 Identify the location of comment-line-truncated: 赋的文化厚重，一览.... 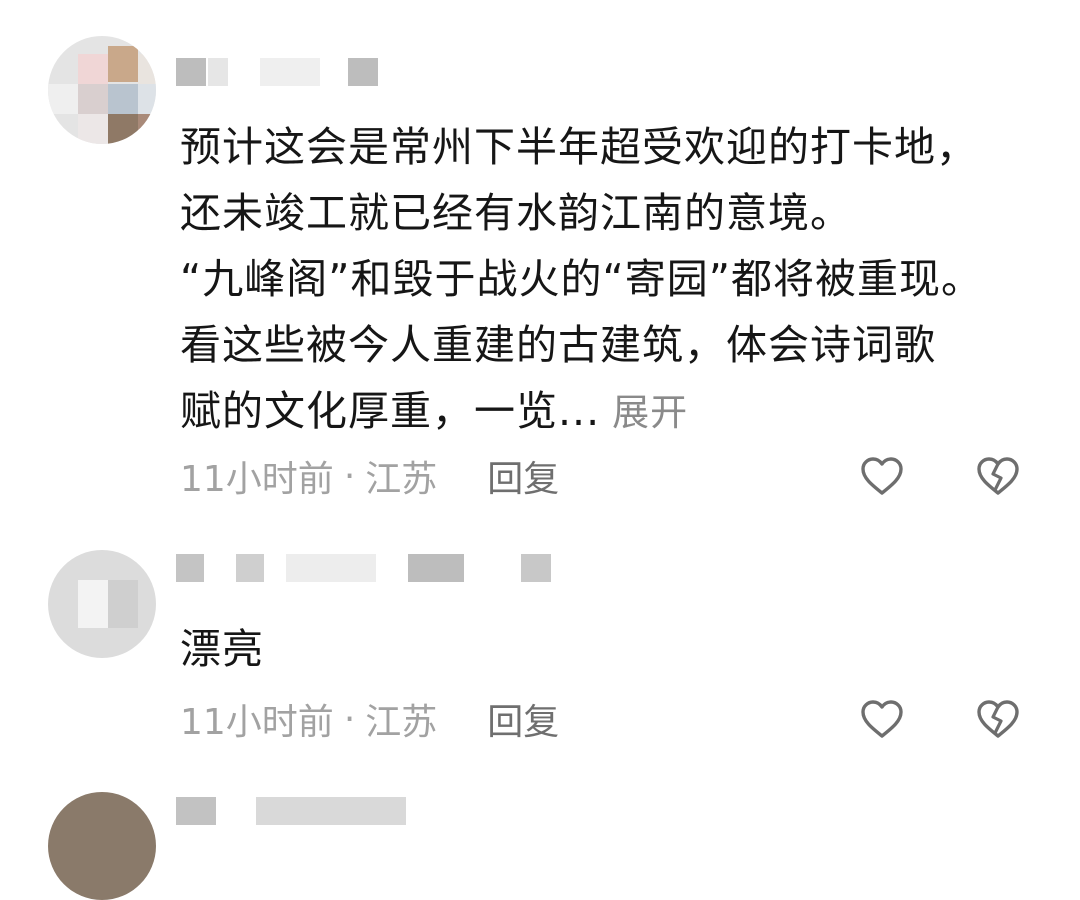
(390, 411).